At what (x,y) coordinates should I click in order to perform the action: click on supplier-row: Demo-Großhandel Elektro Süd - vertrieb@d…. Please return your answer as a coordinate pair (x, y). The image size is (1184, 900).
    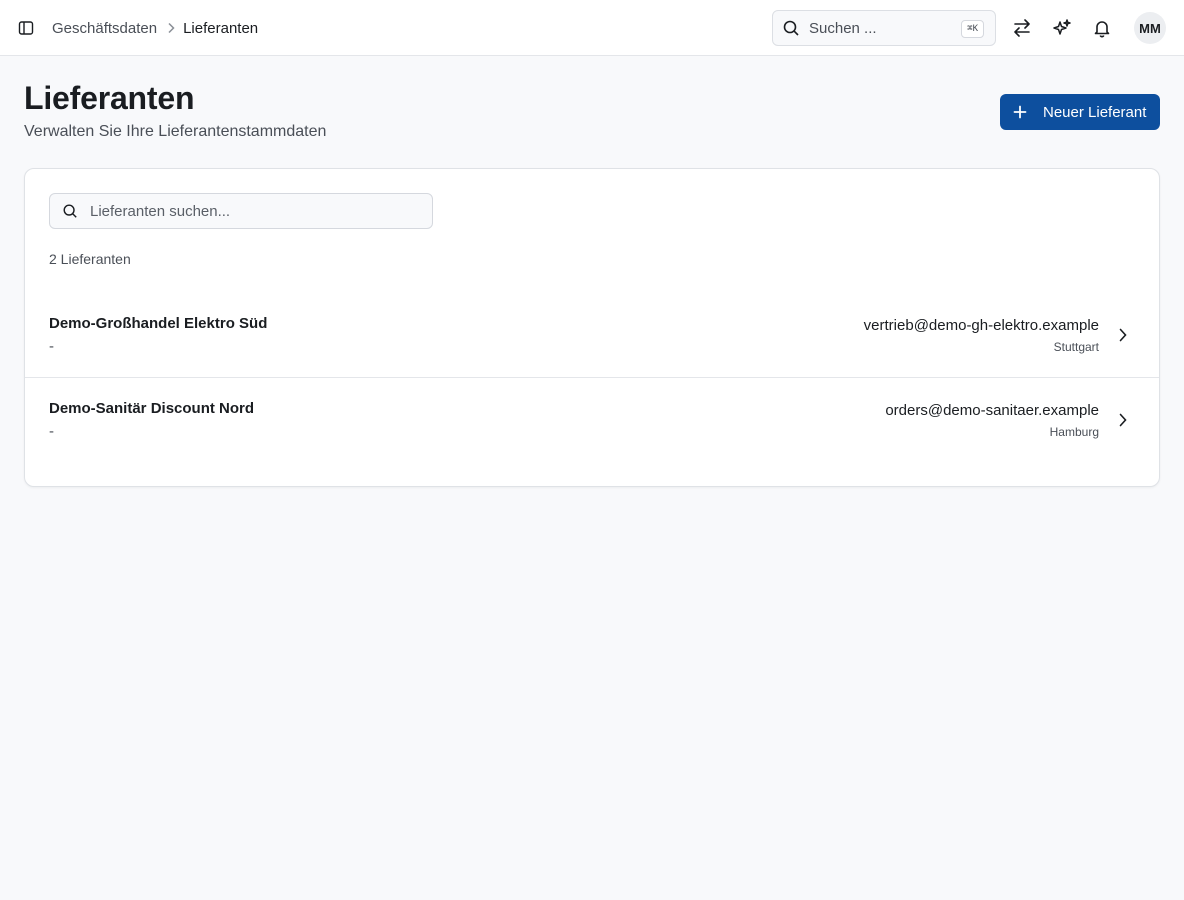
    Looking at the image, I should click on (592, 335).